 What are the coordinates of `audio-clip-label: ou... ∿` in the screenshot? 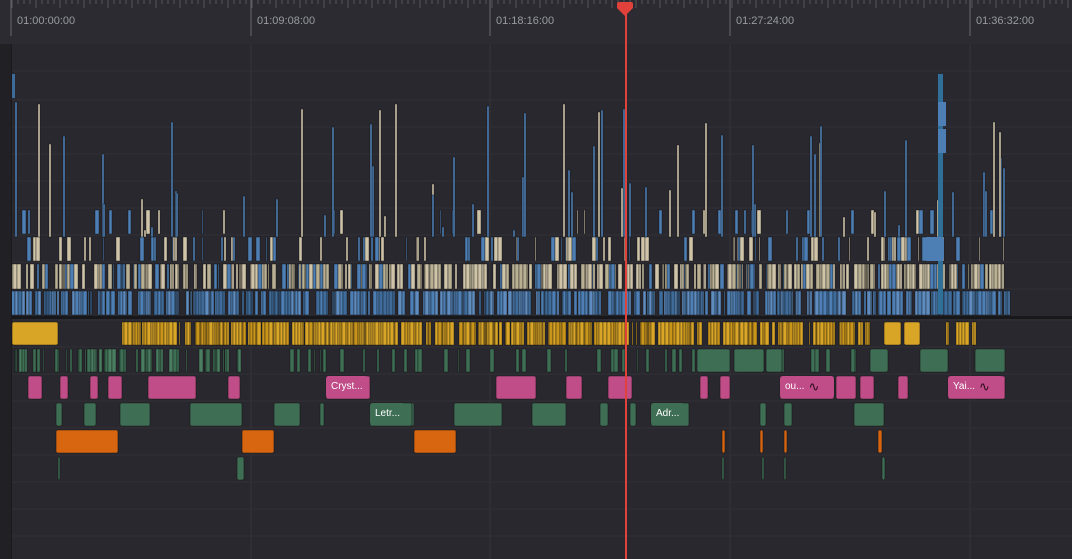 It's located at (807, 387).